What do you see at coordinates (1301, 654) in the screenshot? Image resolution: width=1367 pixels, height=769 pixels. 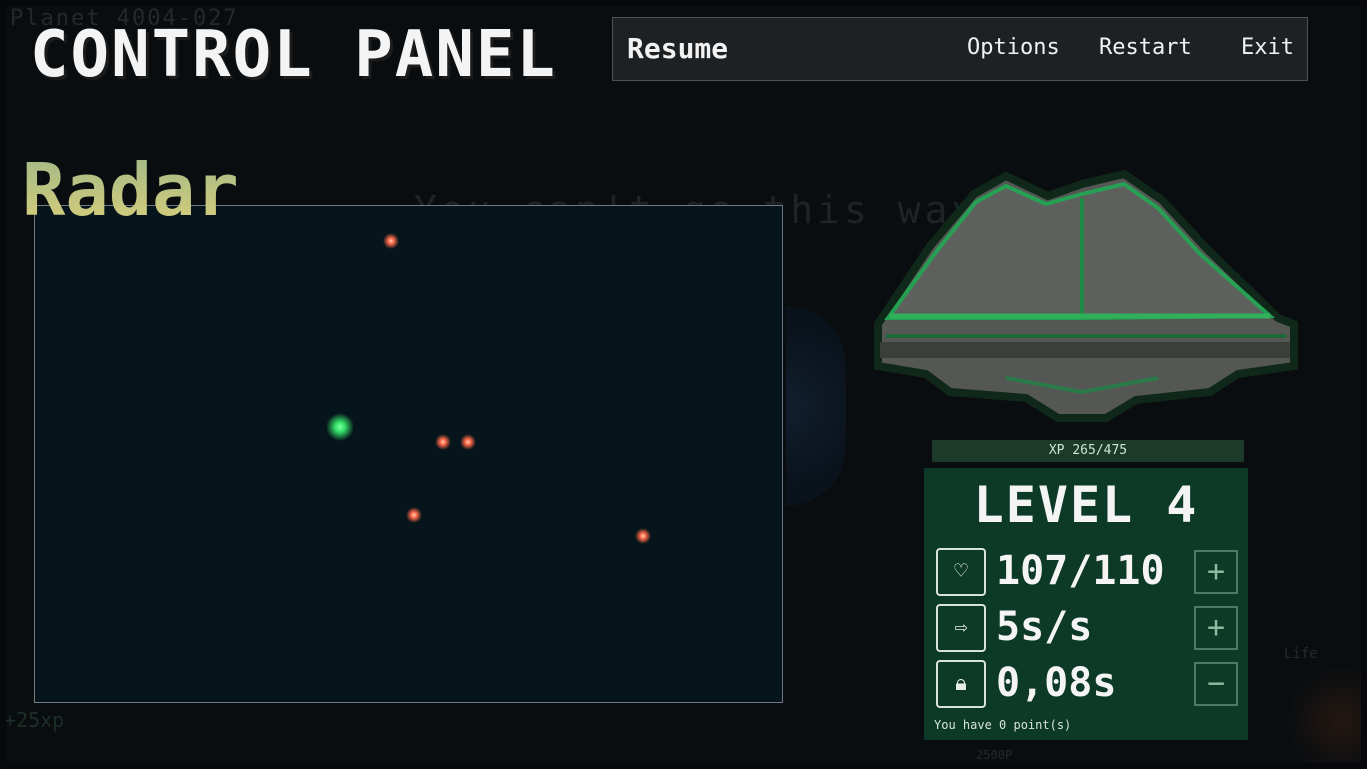 I see `background-life-label: Life` at bounding box center [1301, 654].